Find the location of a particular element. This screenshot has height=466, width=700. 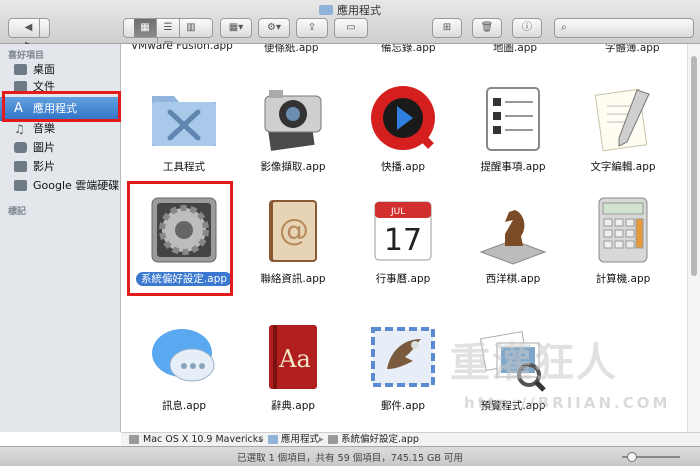

info-button: ⓘ is located at coordinates (527, 28).